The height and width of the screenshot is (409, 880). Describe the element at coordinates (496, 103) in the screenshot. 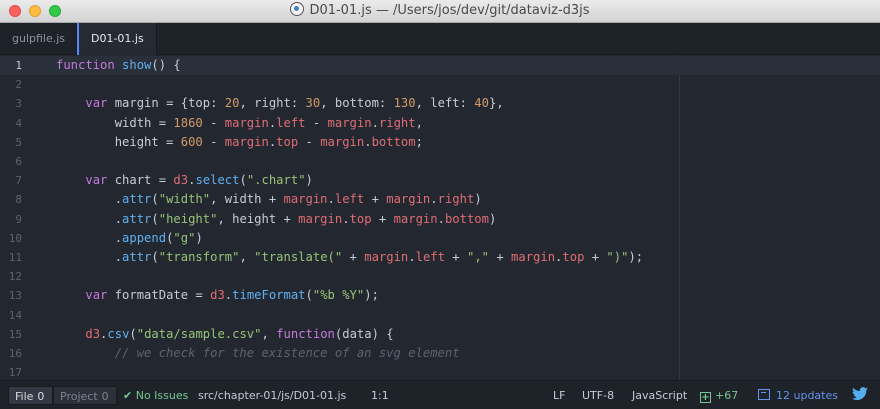

I see `code-token: },` at that location.